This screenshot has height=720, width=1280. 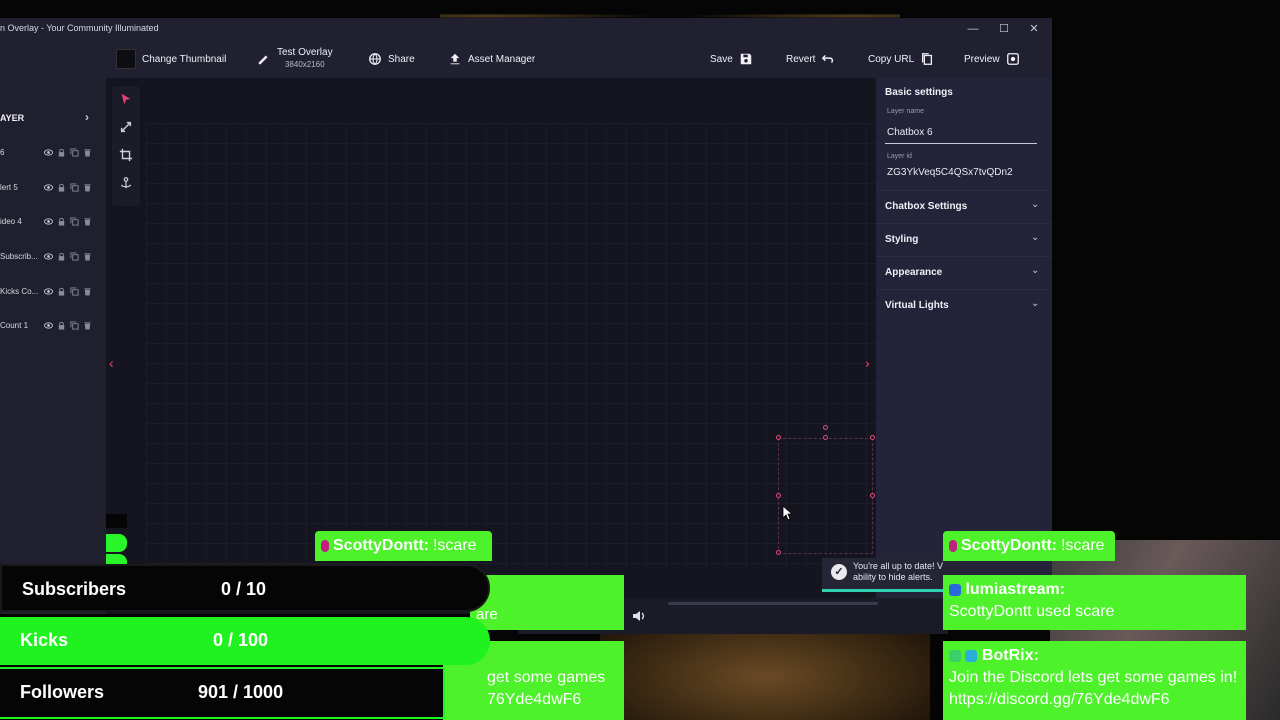 I want to click on share-label: Share, so click(x=401, y=59).